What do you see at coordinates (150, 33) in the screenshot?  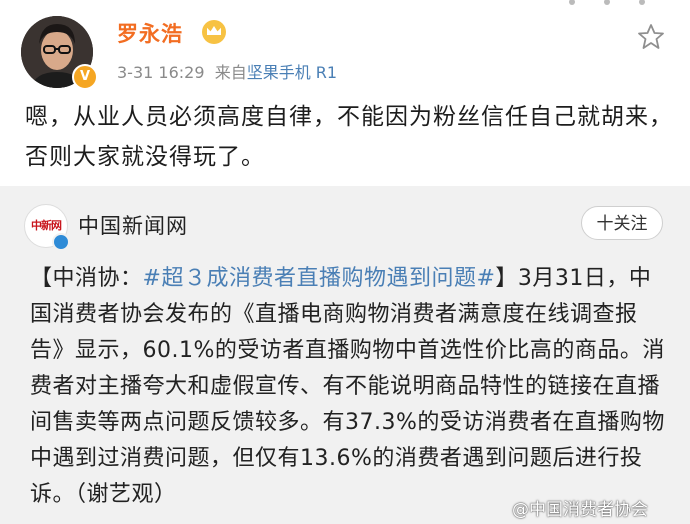 I see `username: 罗永浩` at bounding box center [150, 33].